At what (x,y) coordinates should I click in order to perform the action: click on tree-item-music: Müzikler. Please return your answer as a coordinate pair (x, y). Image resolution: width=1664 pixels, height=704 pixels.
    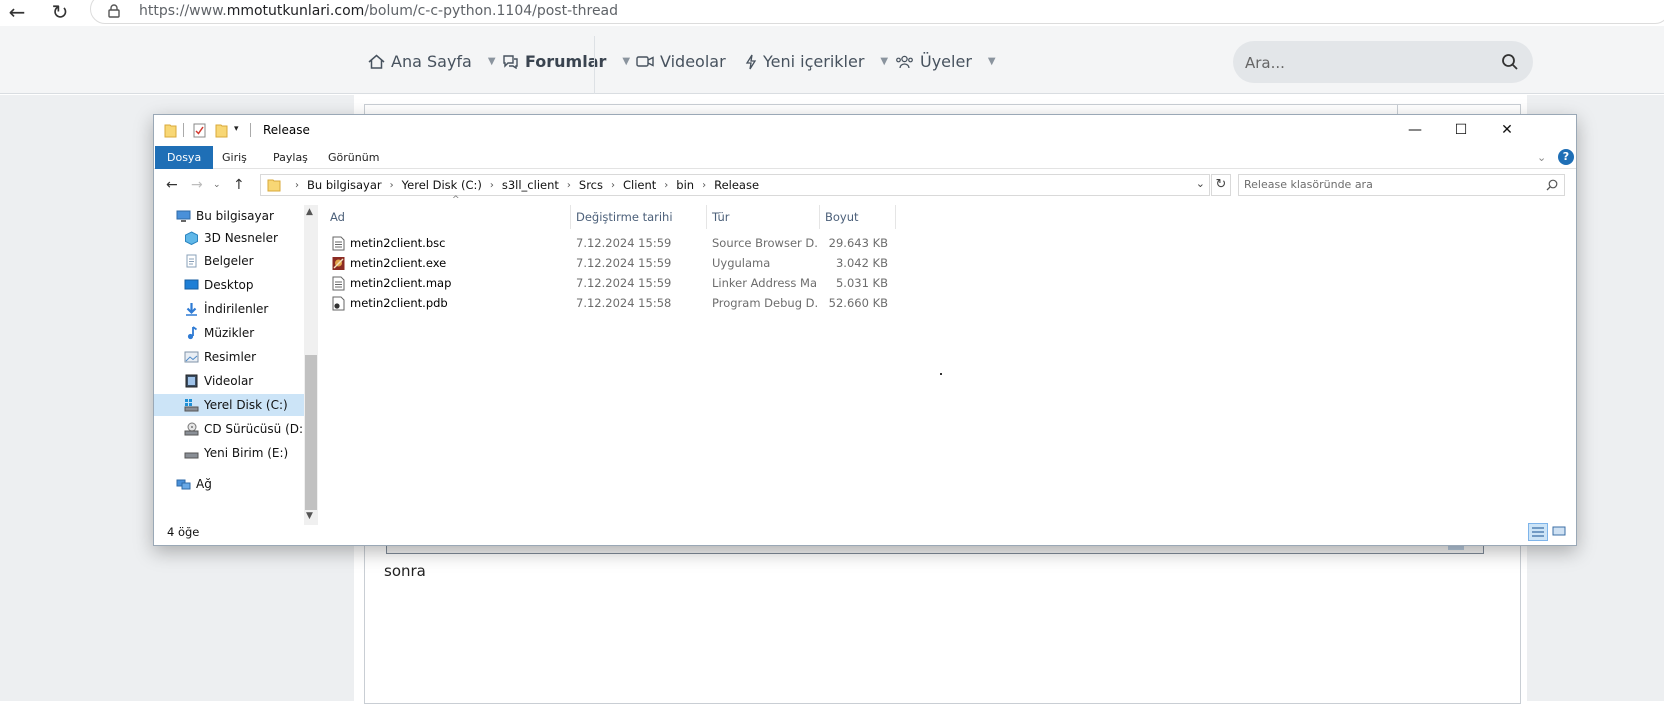
    Looking at the image, I should click on (229, 333).